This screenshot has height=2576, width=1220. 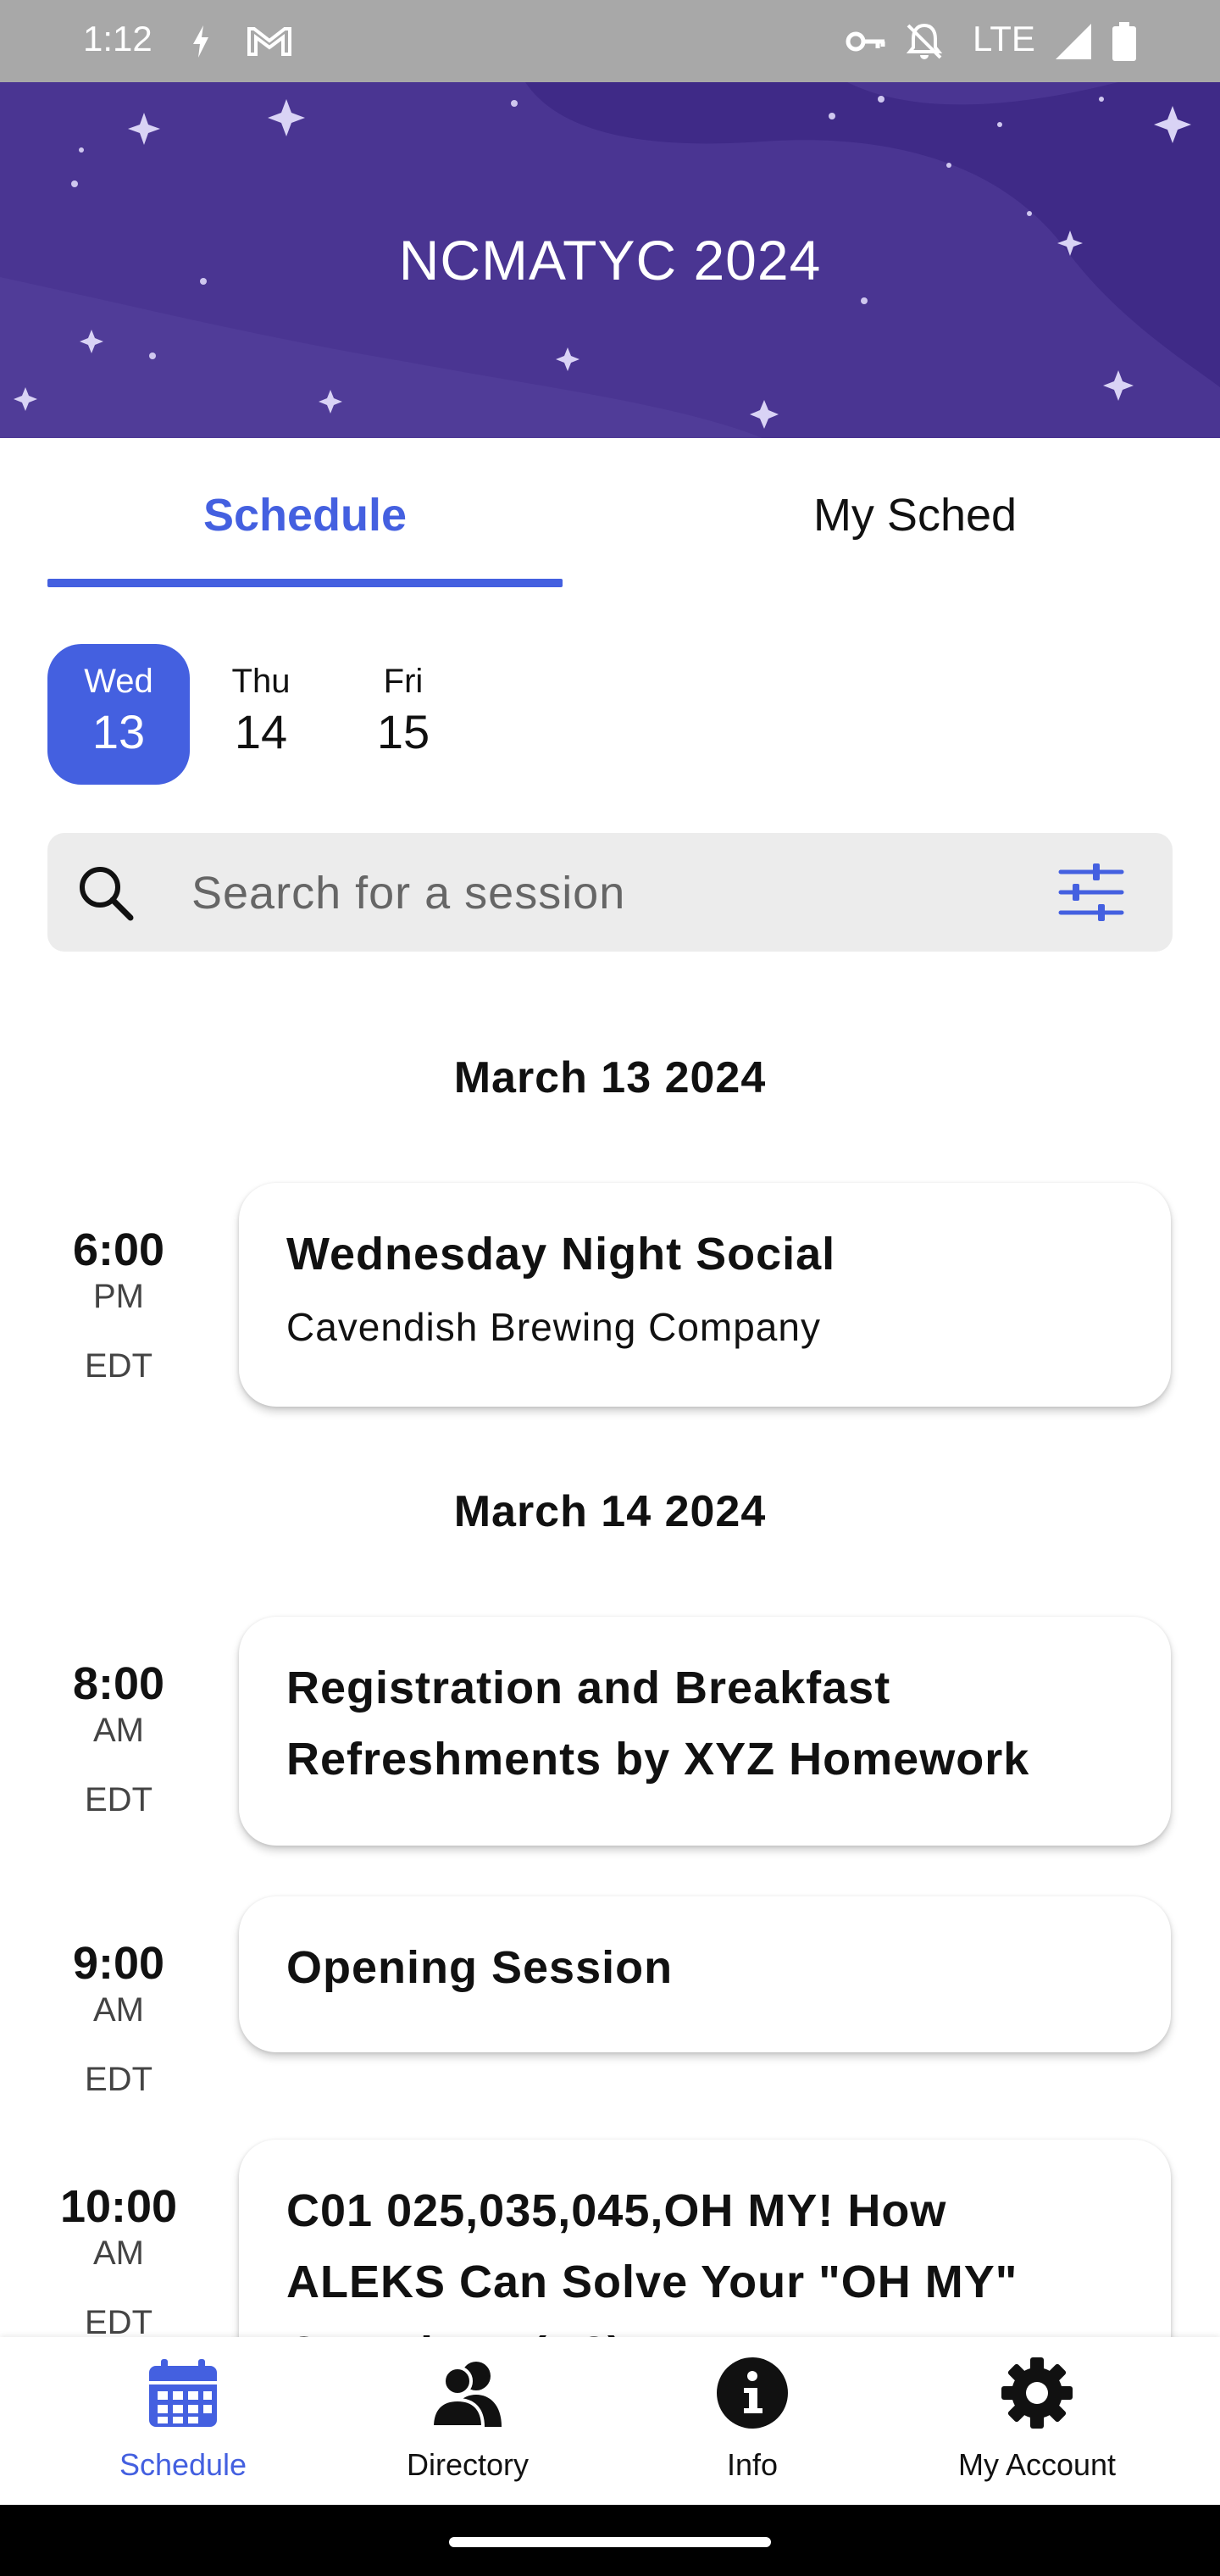 I want to click on day-name: Fri, so click(x=403, y=681).